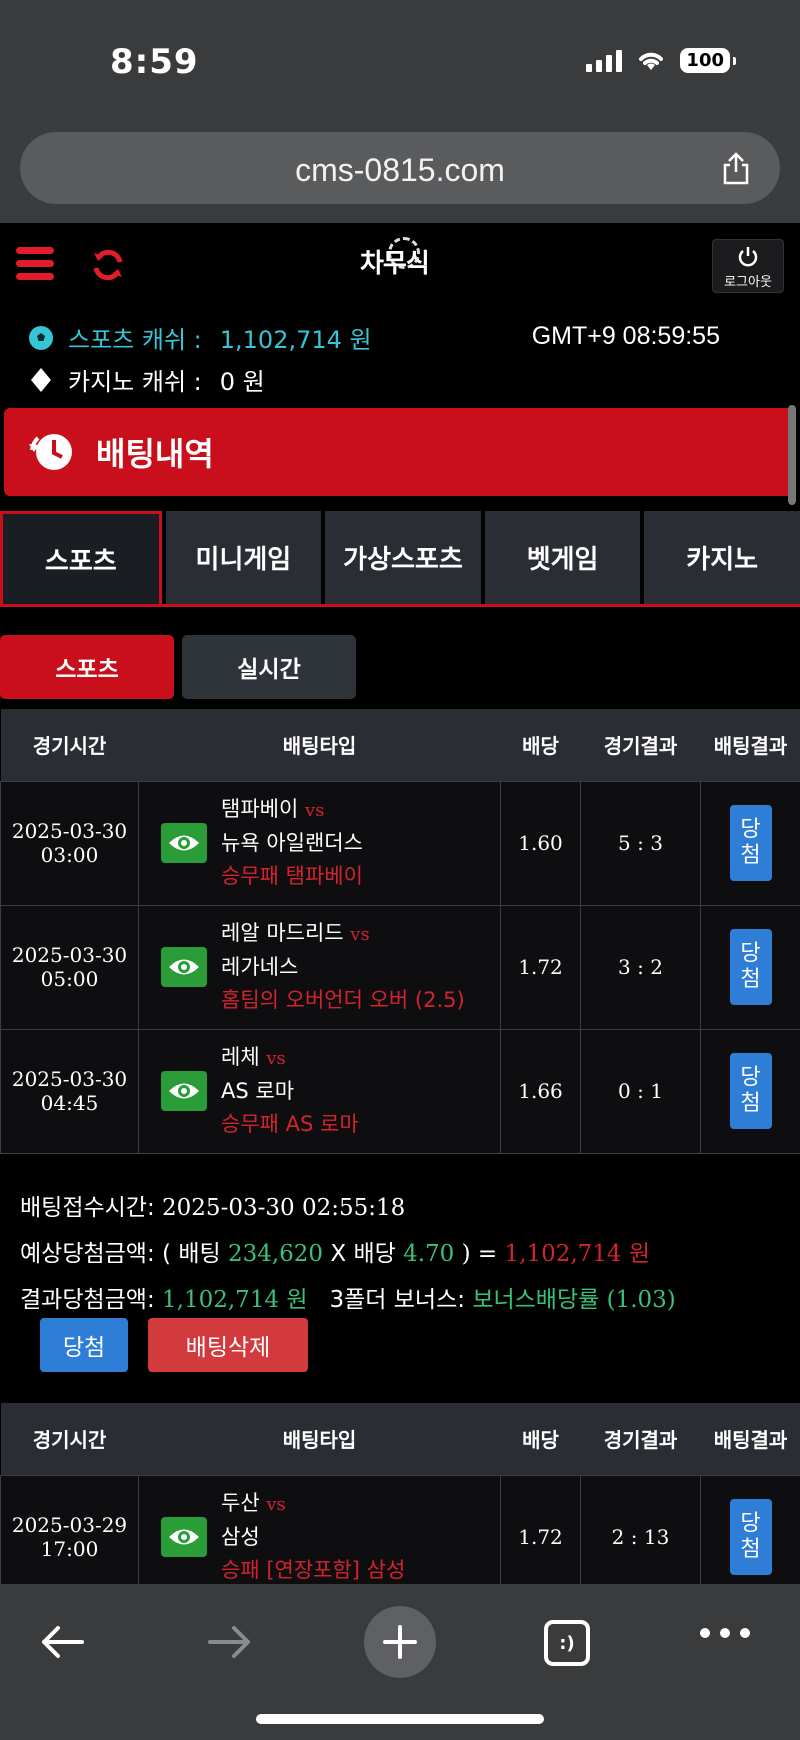 This screenshot has height=1740, width=800. Describe the element at coordinates (154, 62) in the screenshot. I see `status-time: 8:59` at that location.